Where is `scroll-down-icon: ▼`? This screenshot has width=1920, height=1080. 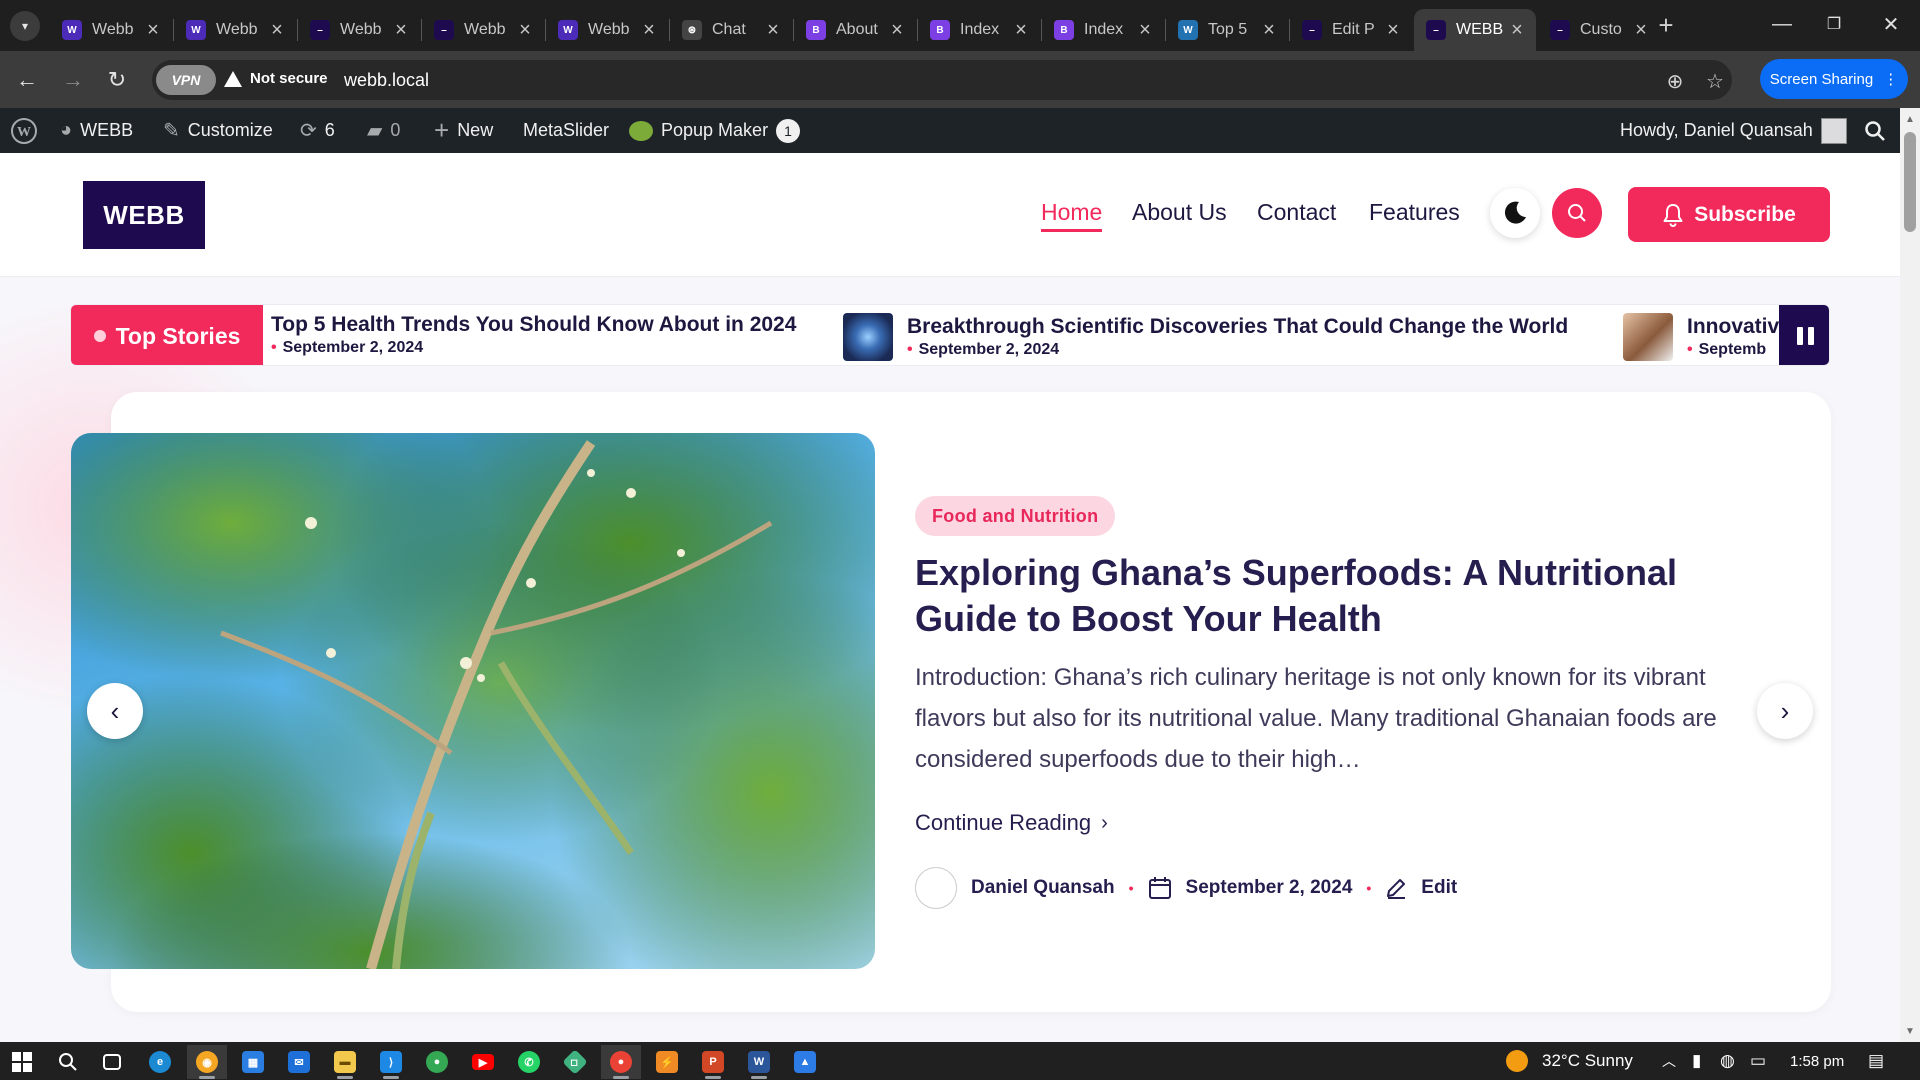
scroll-down-icon: ▼ is located at coordinates (1910, 1032).